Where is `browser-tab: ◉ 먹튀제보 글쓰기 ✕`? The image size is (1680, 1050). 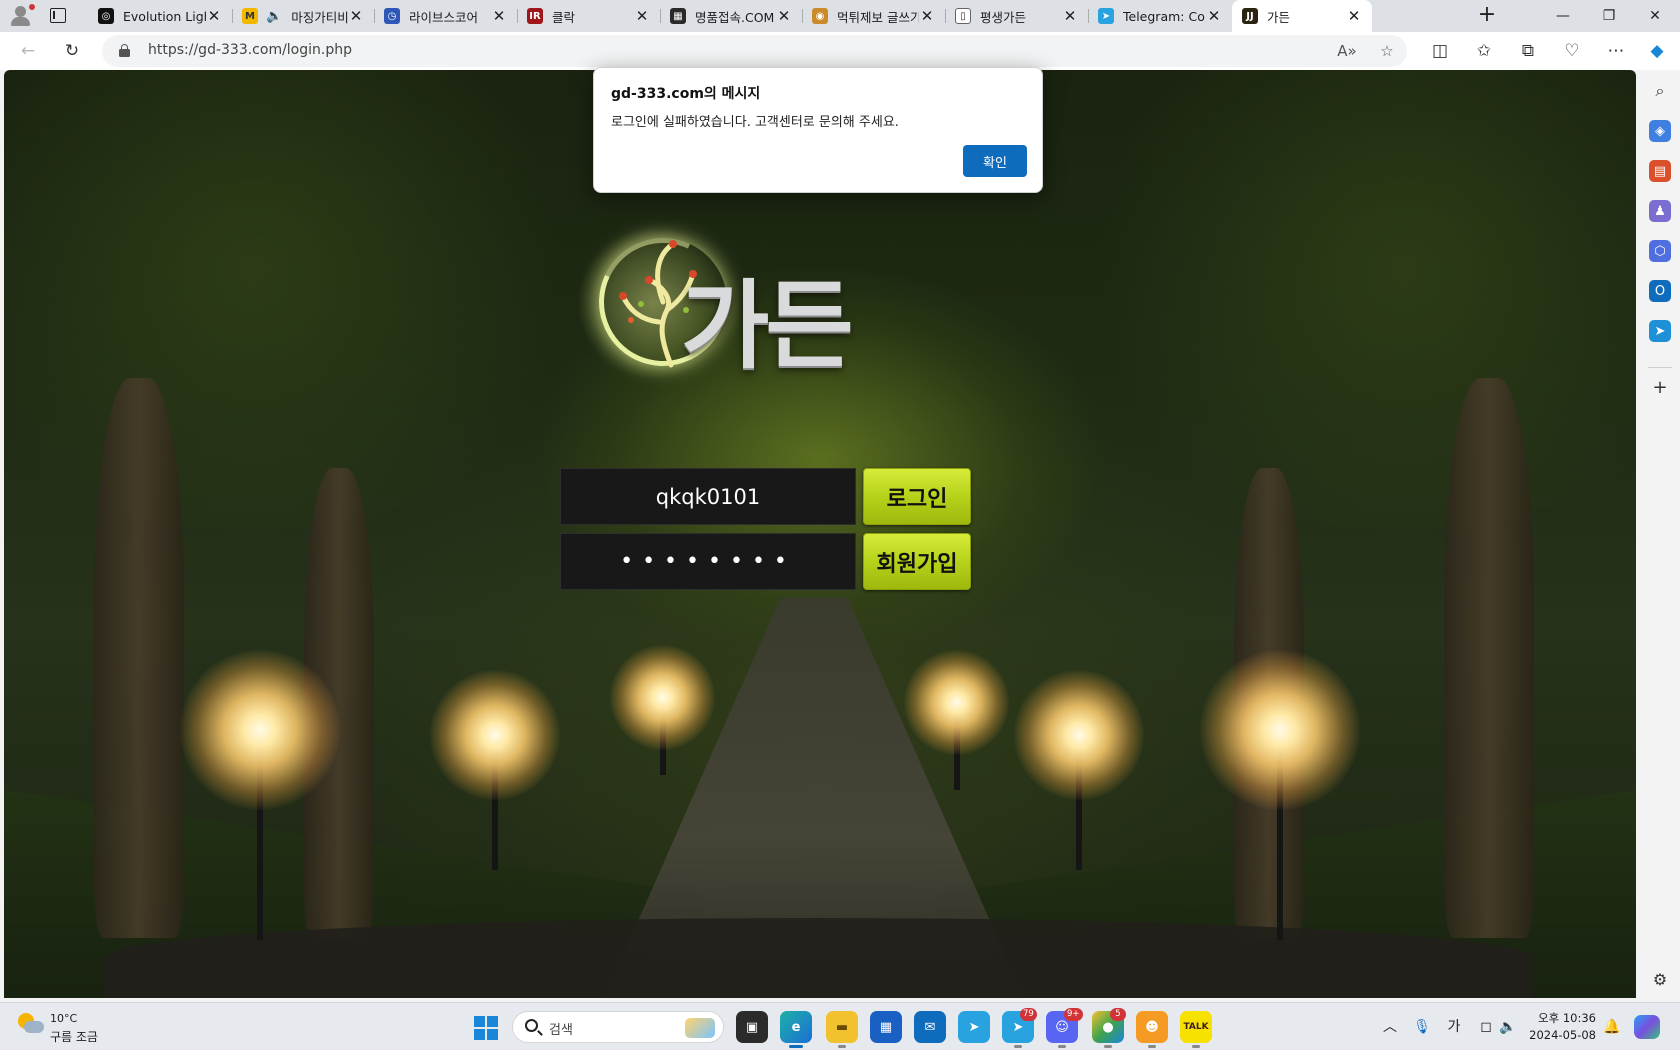
browser-tab: ◉ 먹튀제보 글쓰기 ✕ is located at coordinates (873, 16).